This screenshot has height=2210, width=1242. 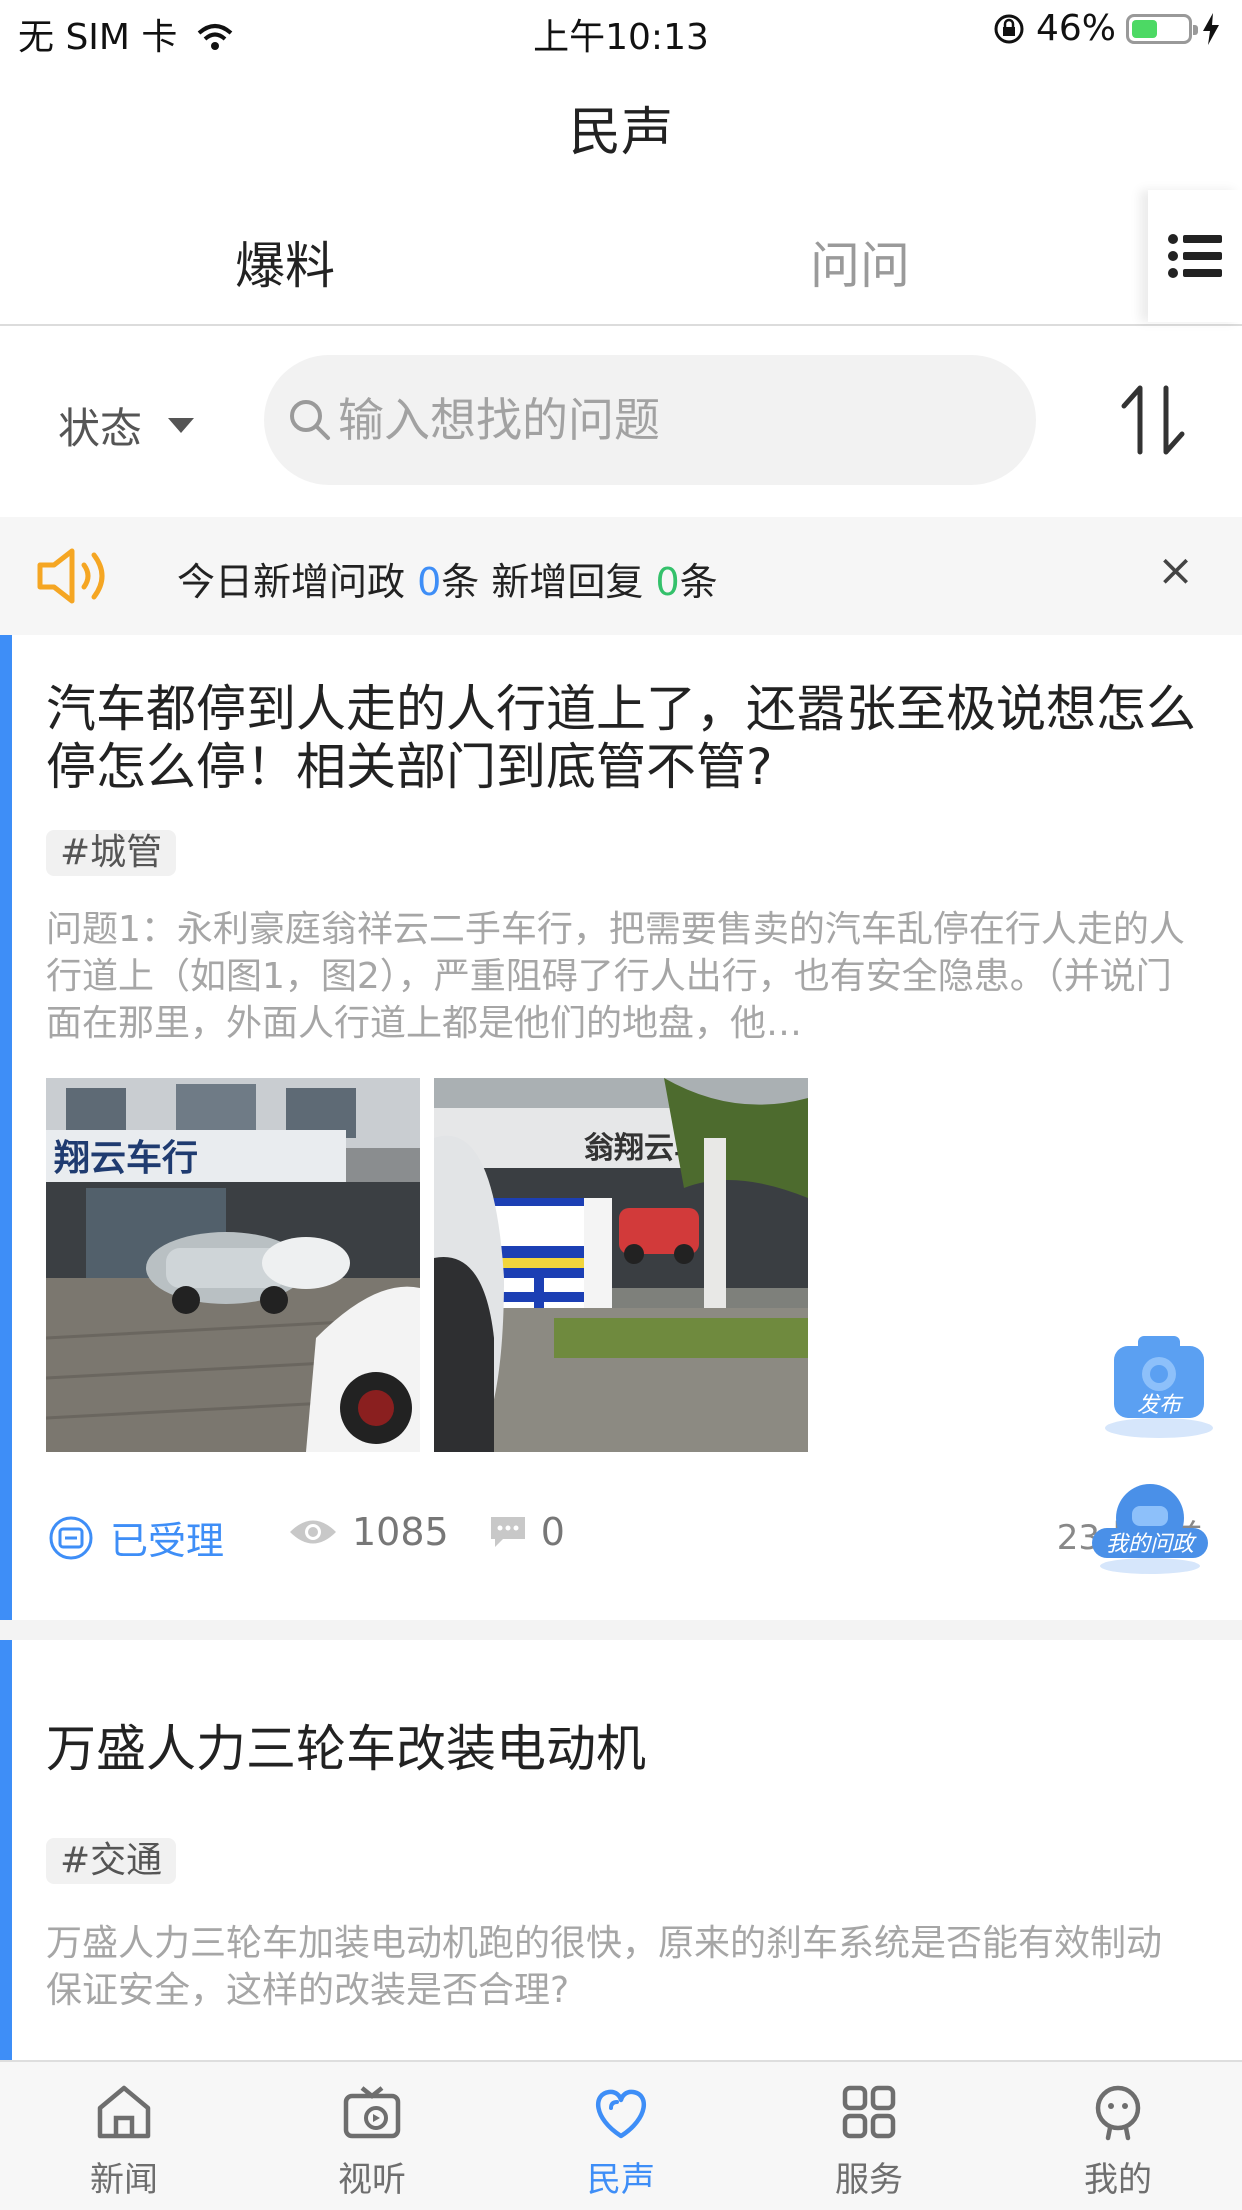 I want to click on grid-icon, so click(x=869, y=2112).